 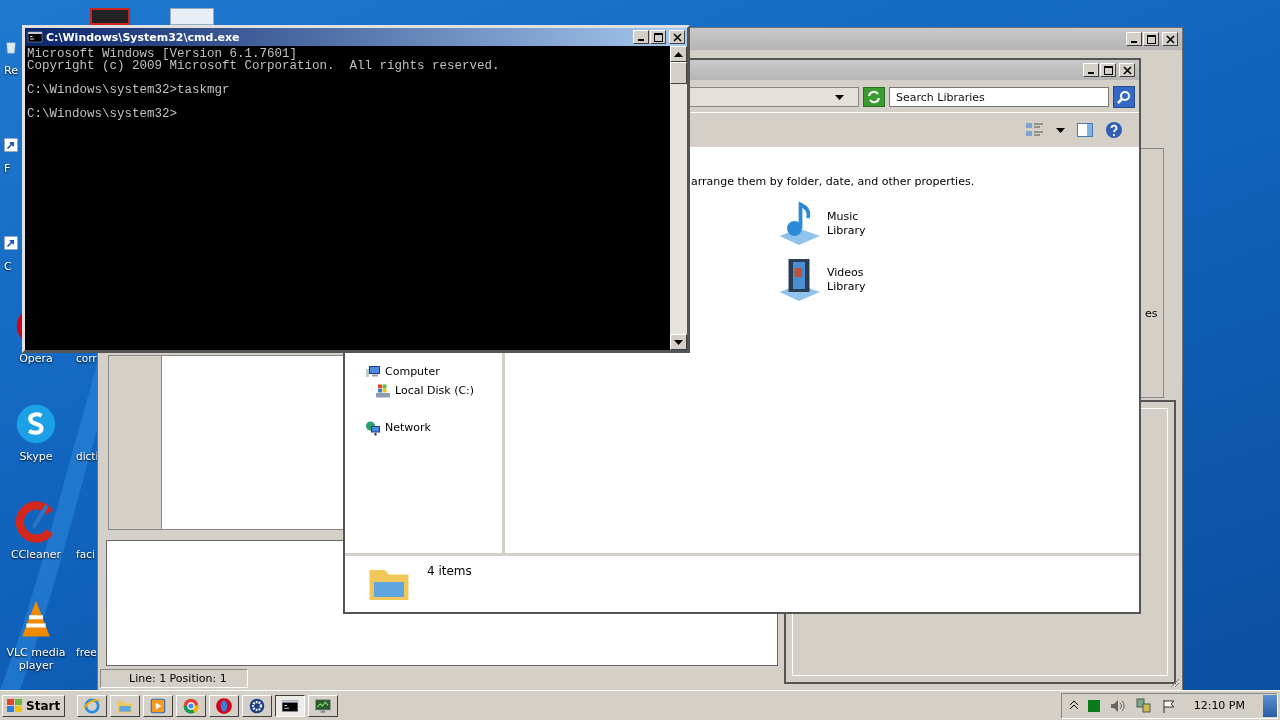 I want to click on window-title: C:\Windows\System32\cmd.exe, so click(x=143, y=37).